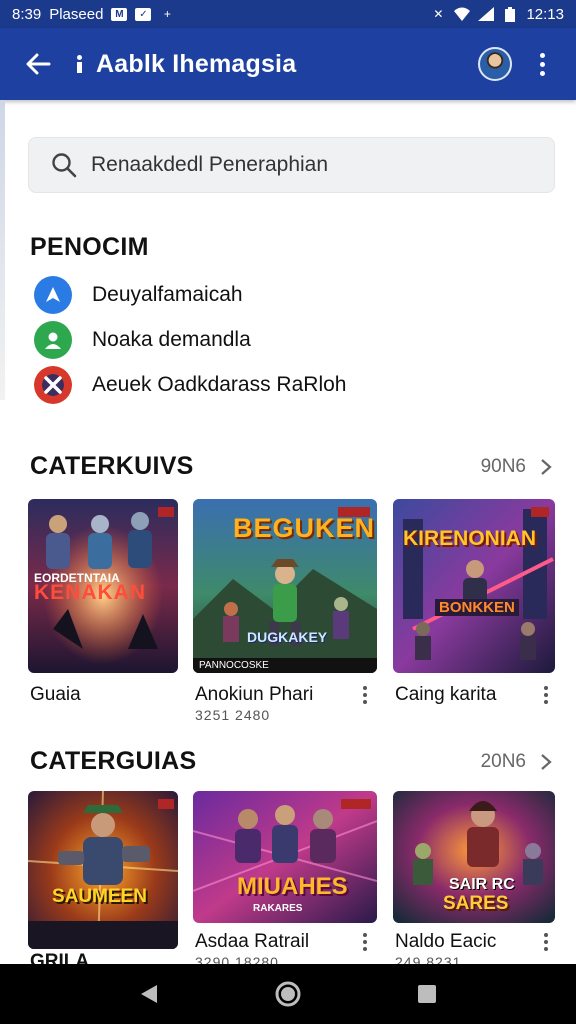 This screenshot has width=576, height=1024. What do you see at coordinates (89, 247) in the screenshot?
I see `recent-section-title: PENOCIM` at bounding box center [89, 247].